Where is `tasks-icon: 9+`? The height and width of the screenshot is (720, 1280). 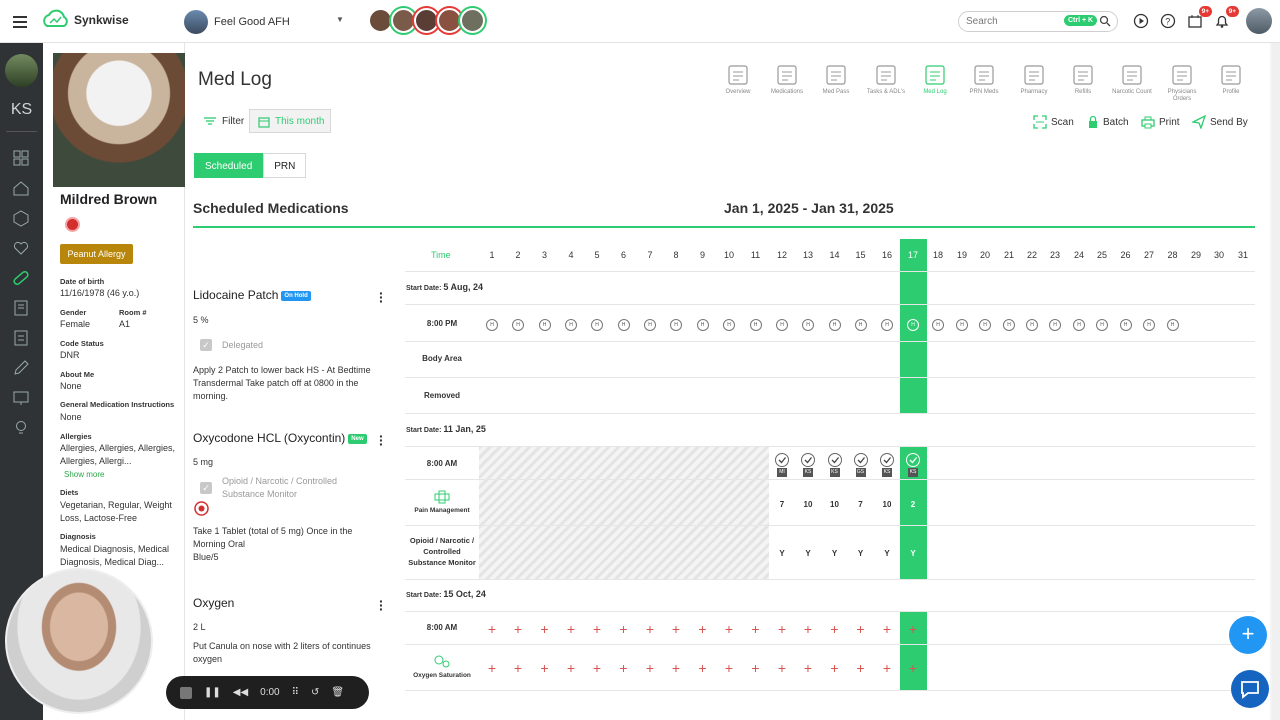
tasks-icon: 9+ is located at coordinates (1199, 17).